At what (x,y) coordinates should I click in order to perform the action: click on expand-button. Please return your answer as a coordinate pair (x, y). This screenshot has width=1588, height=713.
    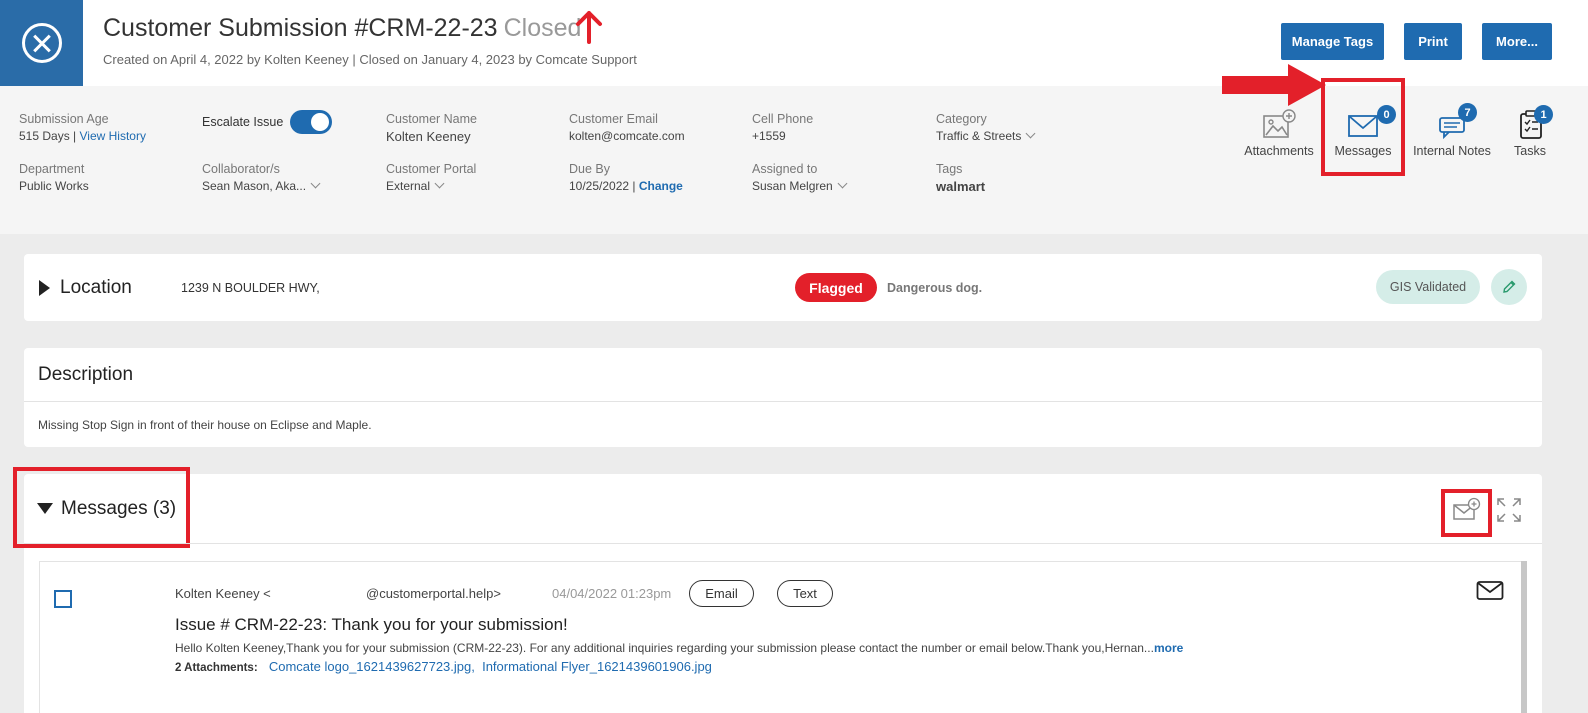
    Looking at the image, I should click on (1509, 512).